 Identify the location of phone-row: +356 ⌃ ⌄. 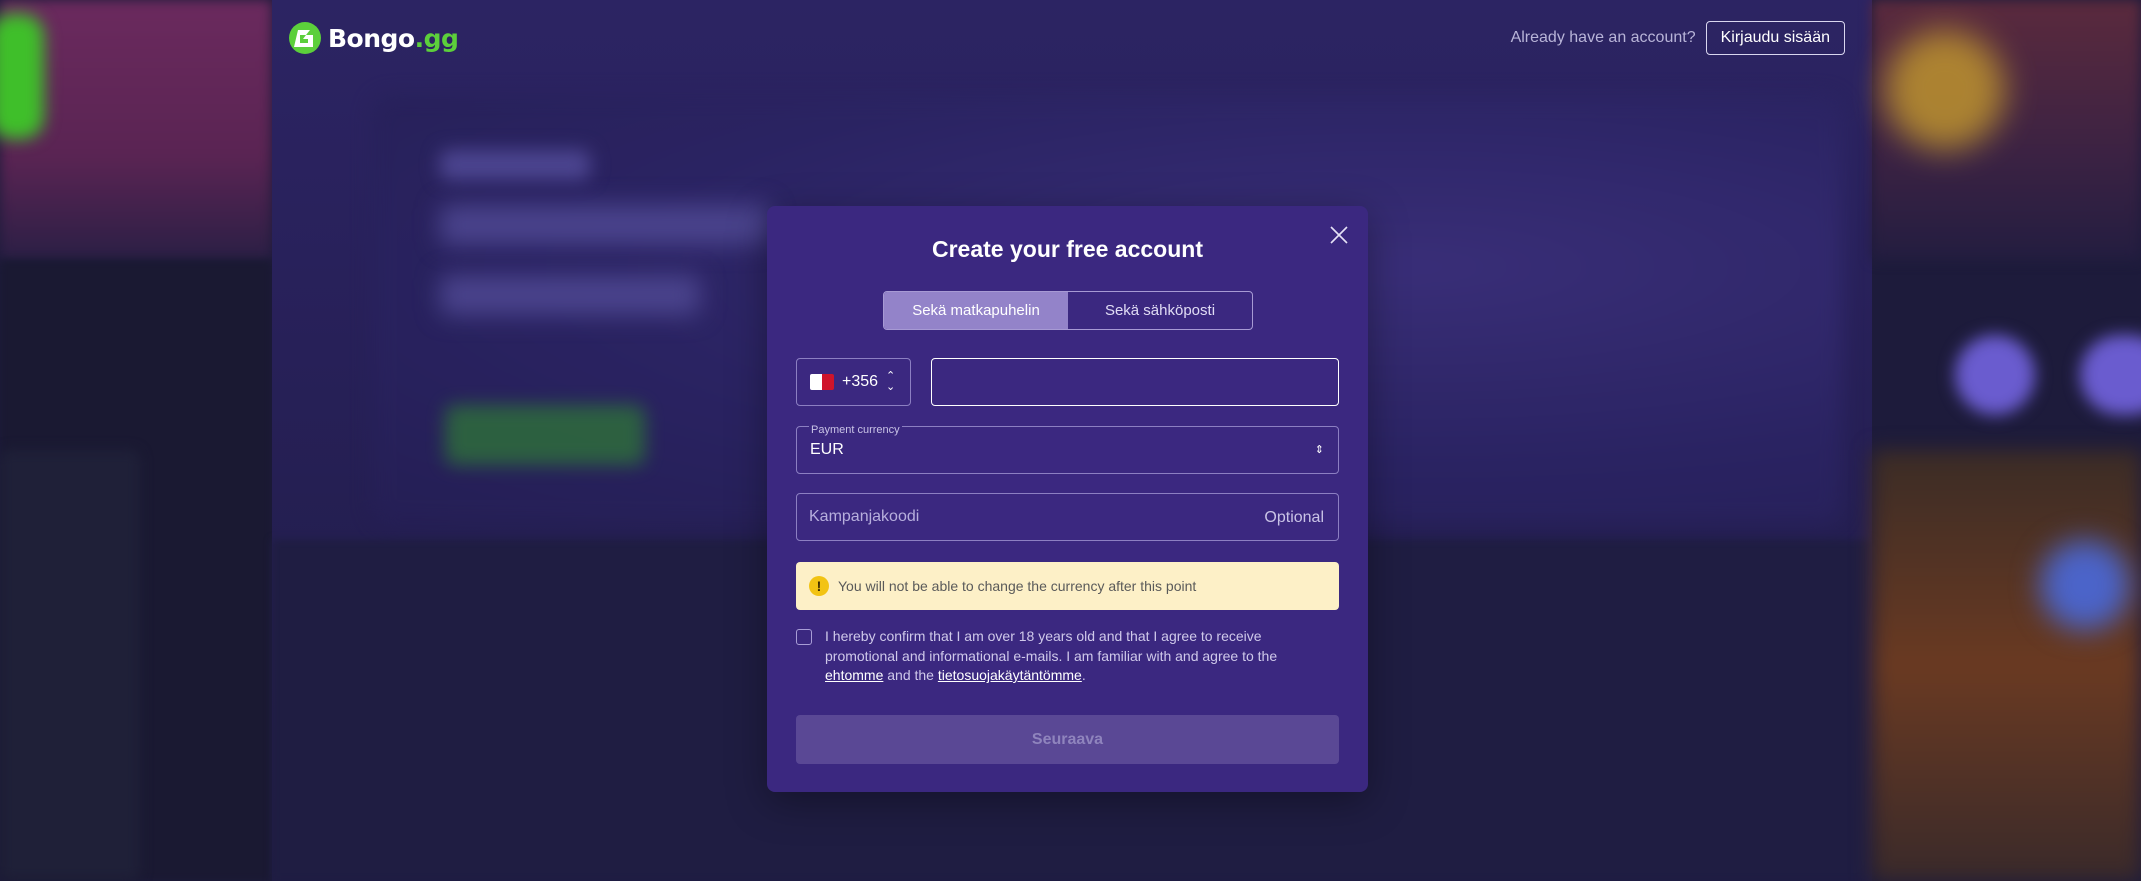
(1067, 382).